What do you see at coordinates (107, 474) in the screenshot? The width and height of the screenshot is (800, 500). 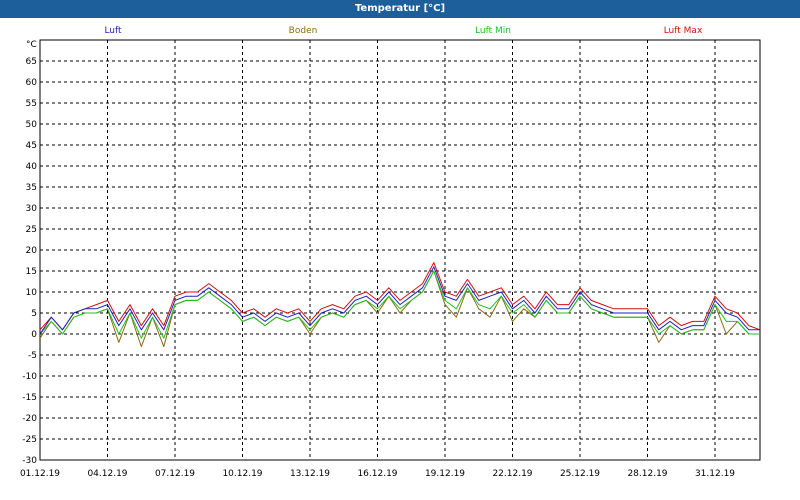 I see `x-tick-label: 04.12.19` at bounding box center [107, 474].